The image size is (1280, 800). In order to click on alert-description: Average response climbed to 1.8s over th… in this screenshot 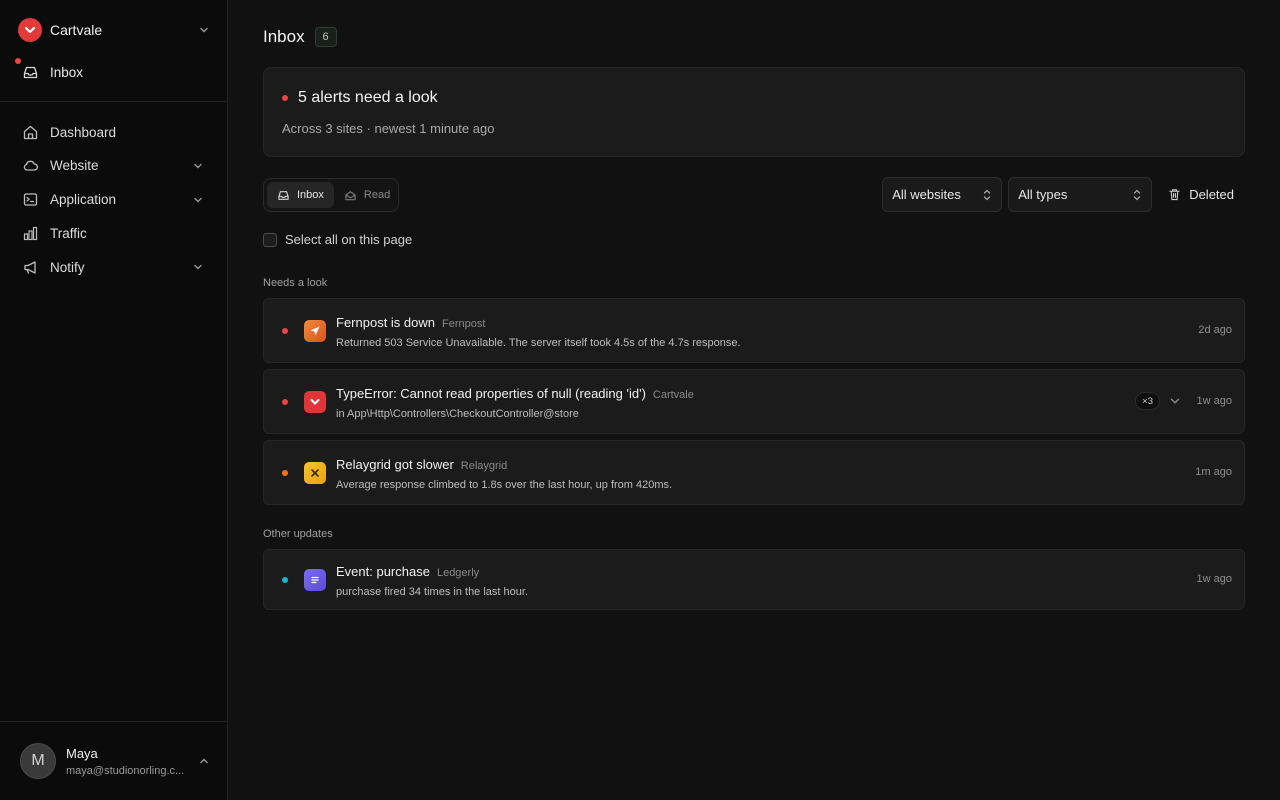, I will do `click(504, 485)`.